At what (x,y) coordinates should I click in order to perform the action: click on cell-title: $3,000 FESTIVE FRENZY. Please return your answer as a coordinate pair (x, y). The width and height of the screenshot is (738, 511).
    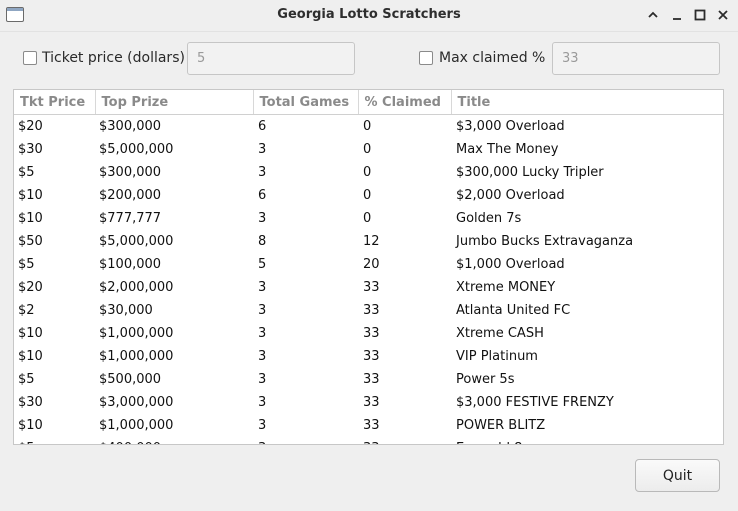
    Looking at the image, I should click on (535, 402).